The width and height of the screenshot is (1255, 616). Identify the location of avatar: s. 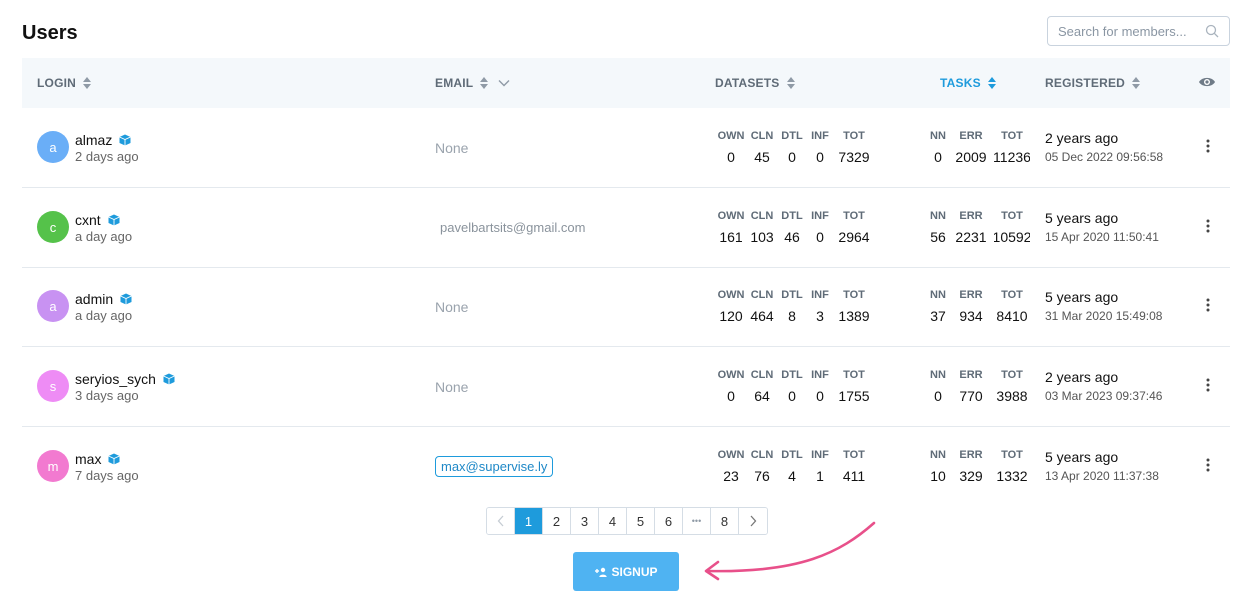
(53, 386).